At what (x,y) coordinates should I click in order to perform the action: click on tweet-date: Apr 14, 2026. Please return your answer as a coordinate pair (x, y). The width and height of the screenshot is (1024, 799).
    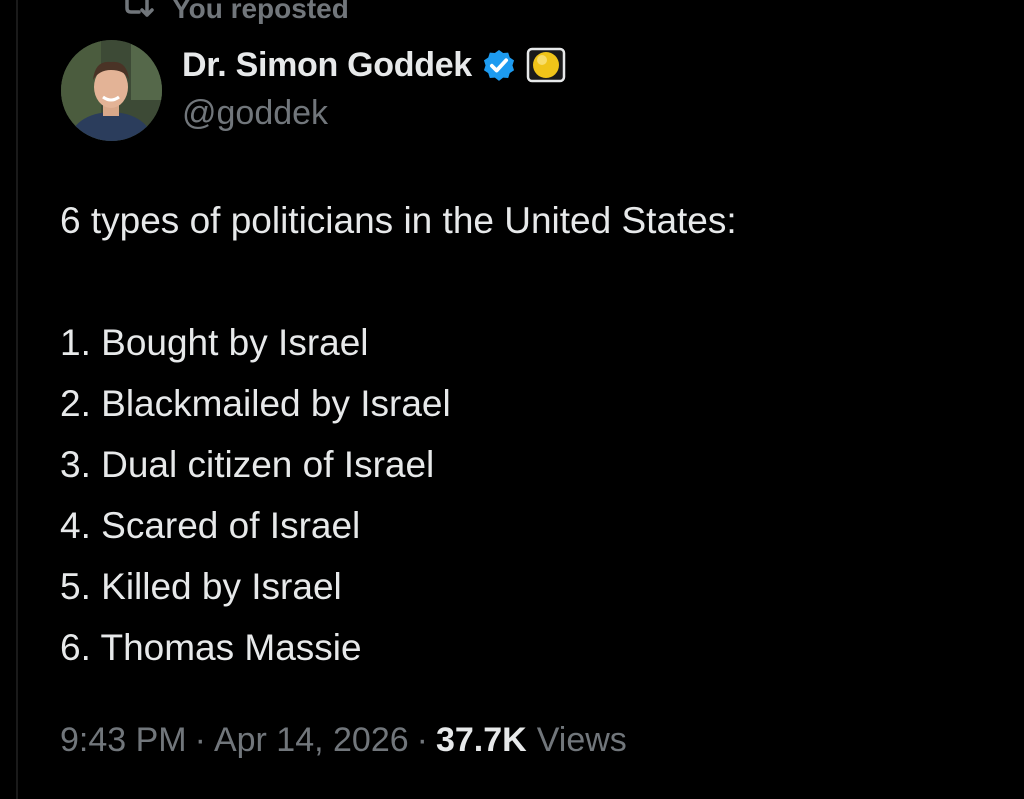
    Looking at the image, I should click on (311, 740).